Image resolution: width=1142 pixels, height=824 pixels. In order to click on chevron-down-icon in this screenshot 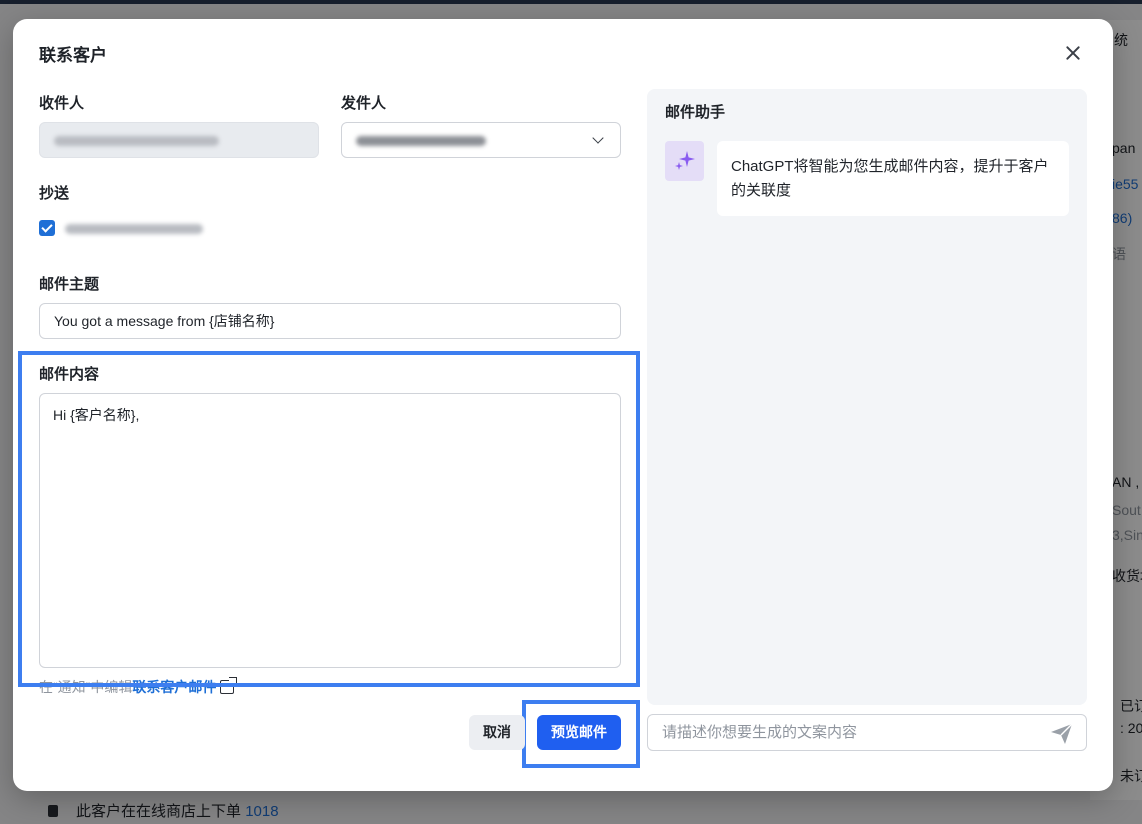, I will do `click(598, 138)`.